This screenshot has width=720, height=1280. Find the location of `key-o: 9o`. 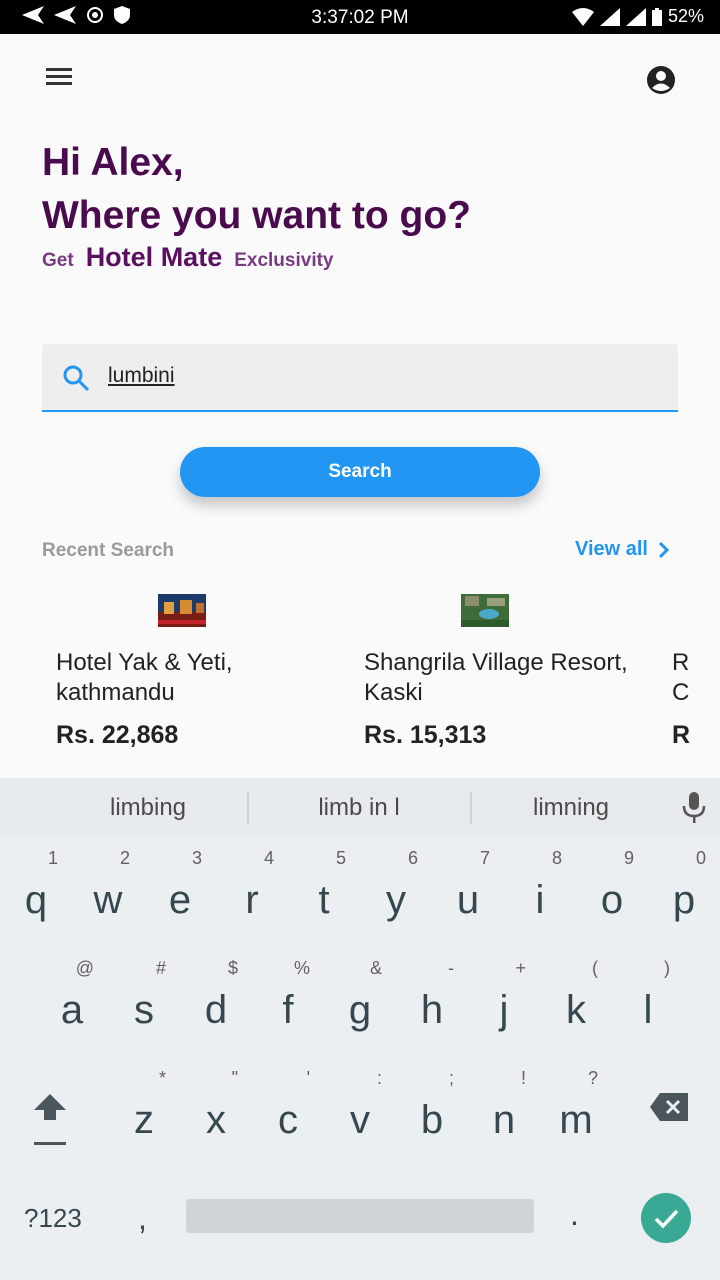

key-o: 9o is located at coordinates (612, 898).